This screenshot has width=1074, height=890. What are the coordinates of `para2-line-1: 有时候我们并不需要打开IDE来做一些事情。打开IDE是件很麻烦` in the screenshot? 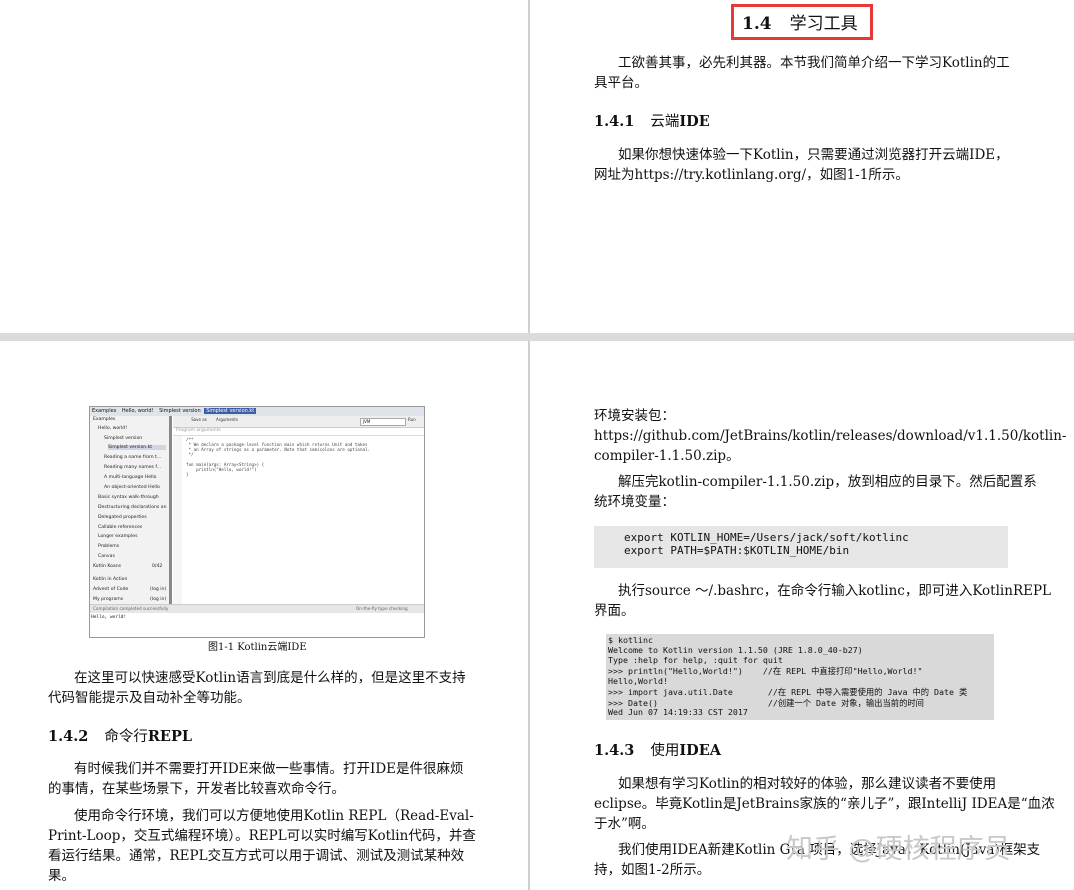 It's located at (269, 769).